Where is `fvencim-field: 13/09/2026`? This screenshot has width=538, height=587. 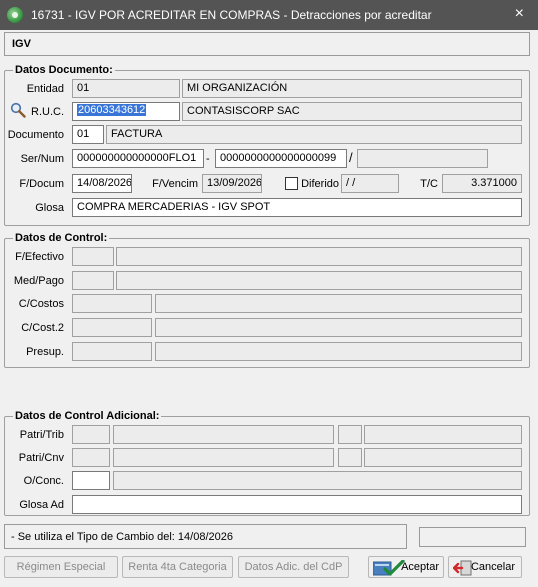 fvencim-field: 13/09/2026 is located at coordinates (232, 183).